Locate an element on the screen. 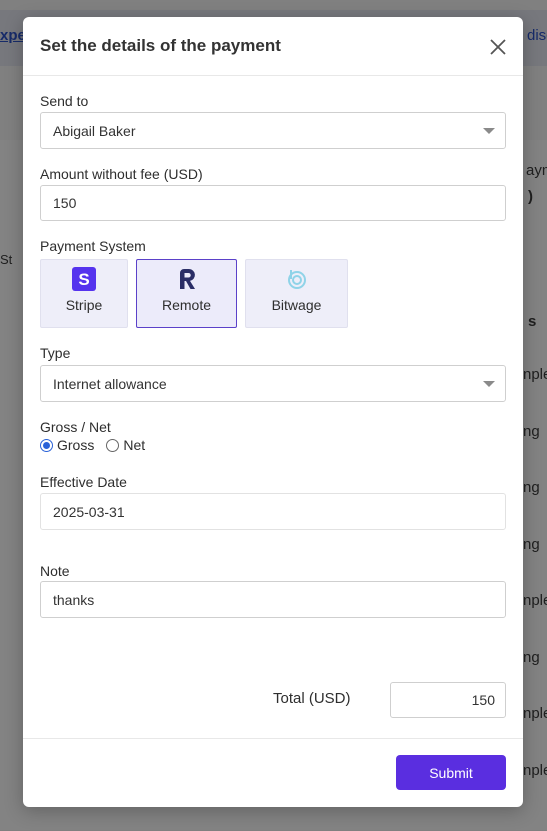 Image resolution: width=547 pixels, height=831 pixels. note-label: Note is located at coordinates (55, 571).